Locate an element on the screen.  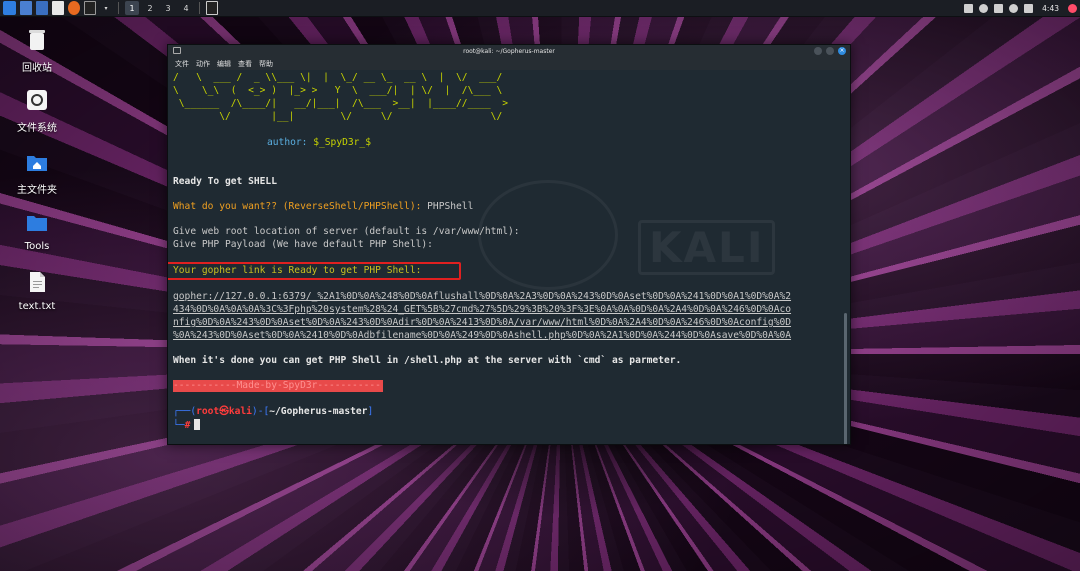
trash-icon is located at coordinates (37, 40).